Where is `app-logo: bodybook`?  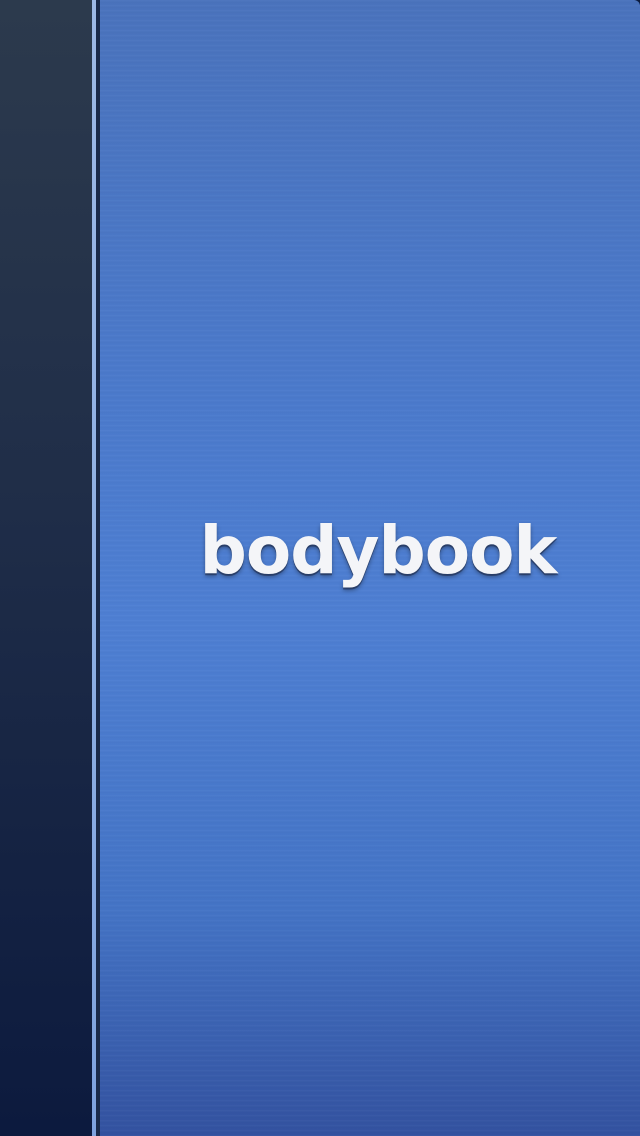 app-logo: bodybook is located at coordinates (378, 550).